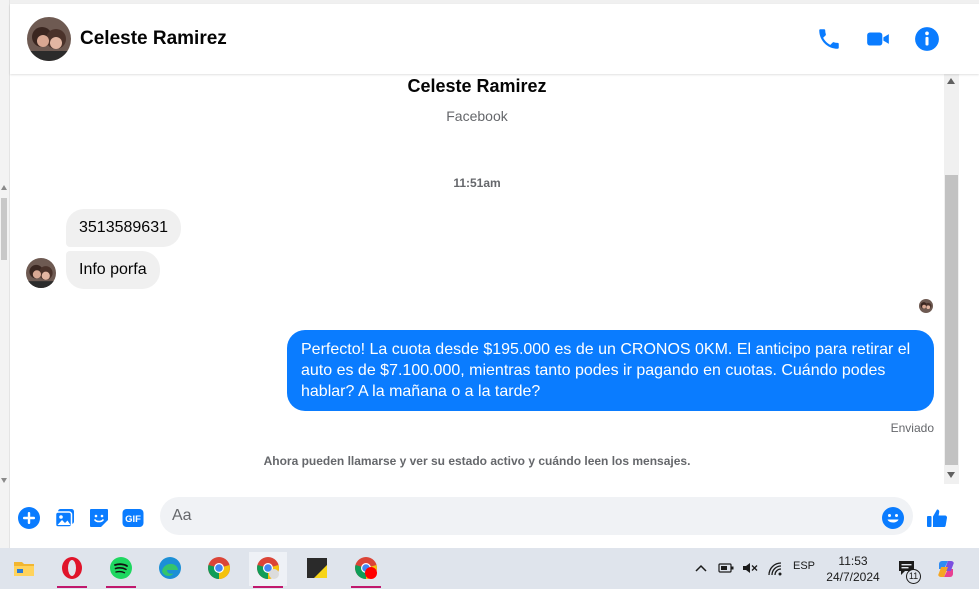 This screenshot has height=589, width=979. I want to click on taskbar-edge, so click(170, 569).